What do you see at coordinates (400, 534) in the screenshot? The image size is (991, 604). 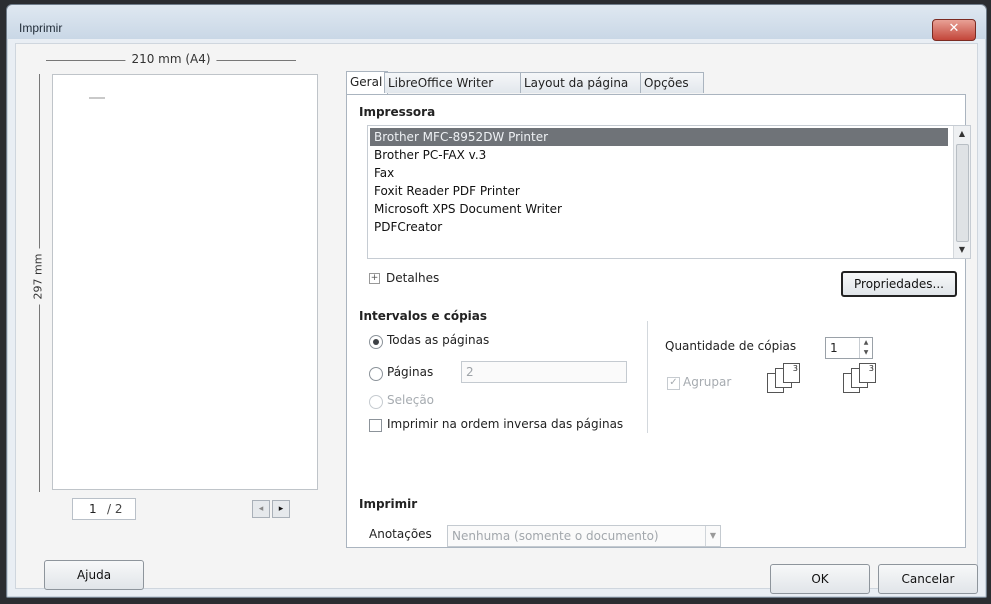 I see `annotations-label: Anotações` at bounding box center [400, 534].